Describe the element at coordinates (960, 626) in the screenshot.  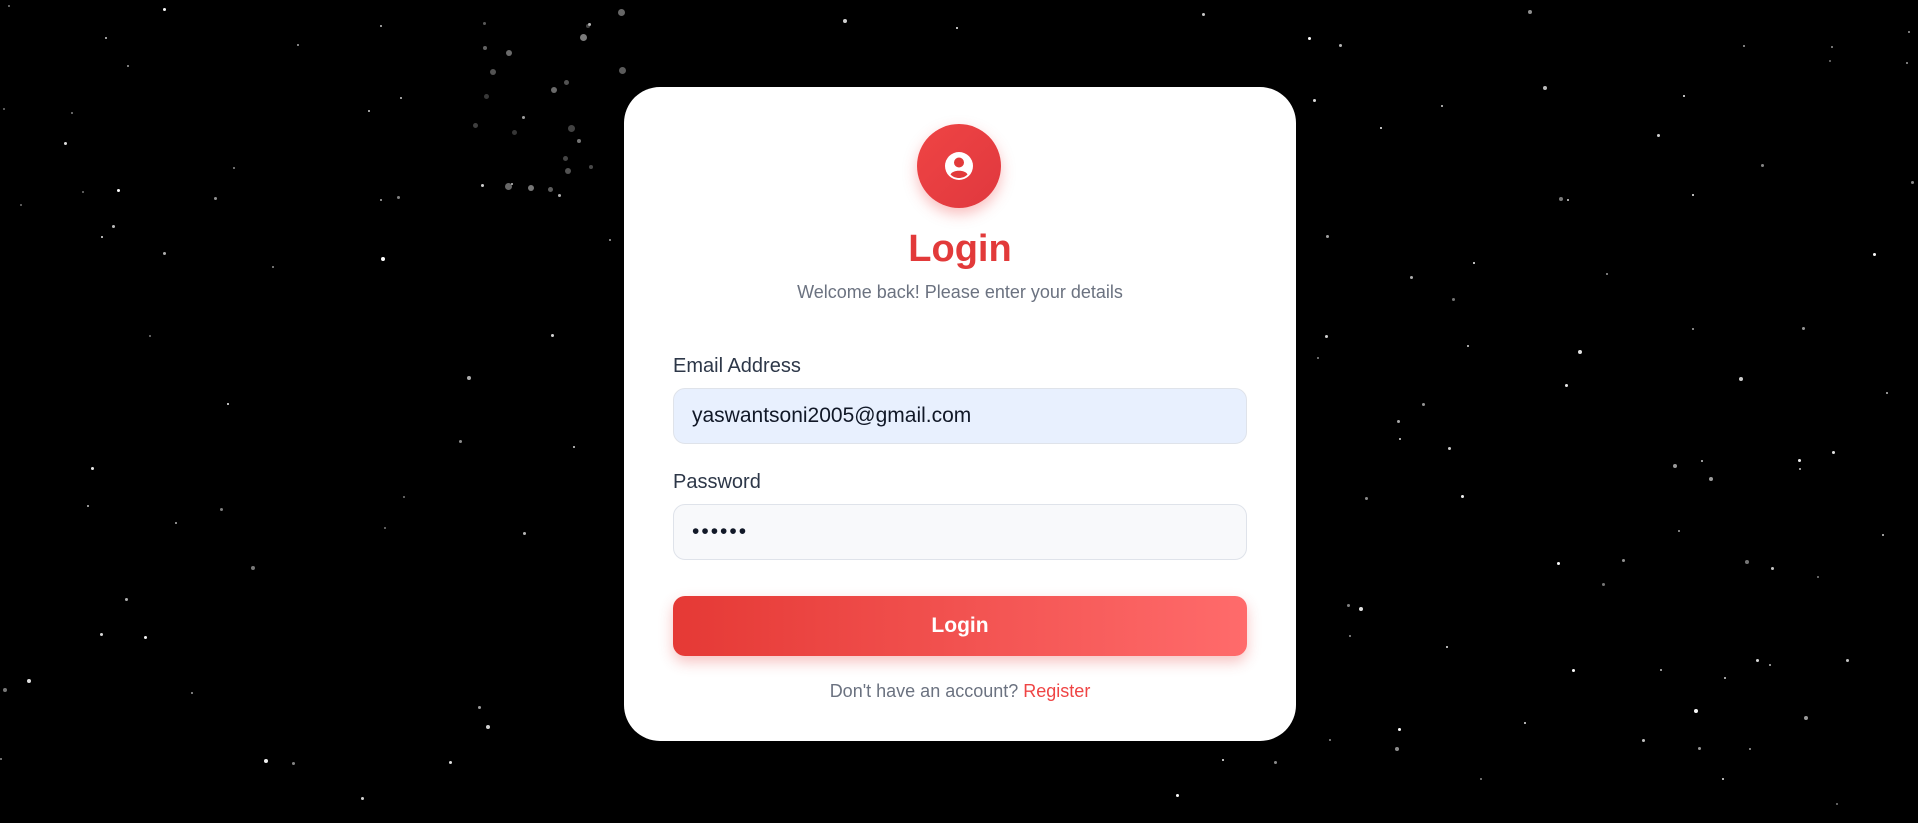
I see `login-button: Login` at that location.